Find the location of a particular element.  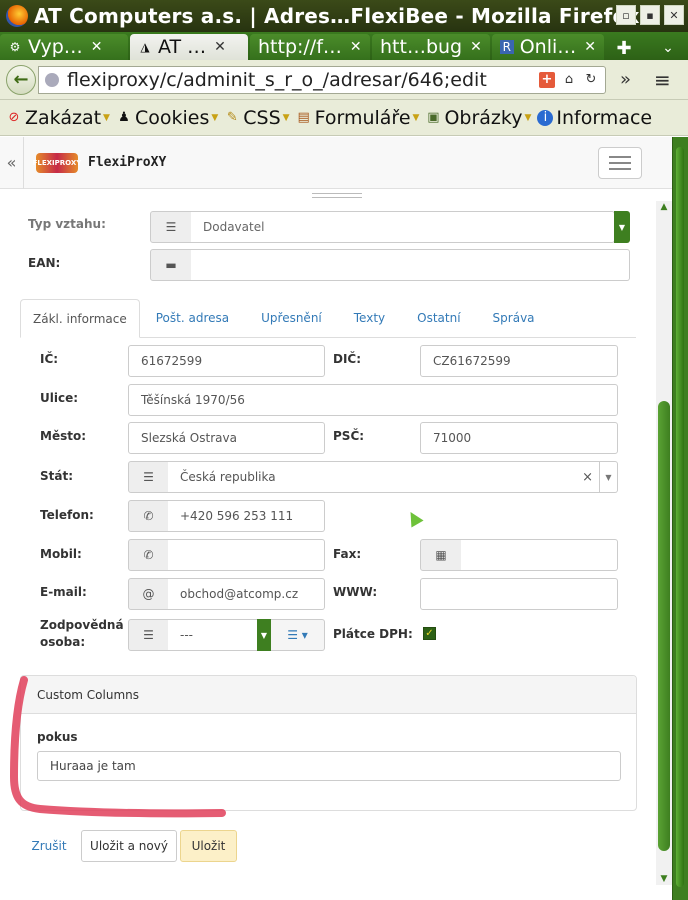

browser-tab: htt…bug ✕ is located at coordinates (431, 47).